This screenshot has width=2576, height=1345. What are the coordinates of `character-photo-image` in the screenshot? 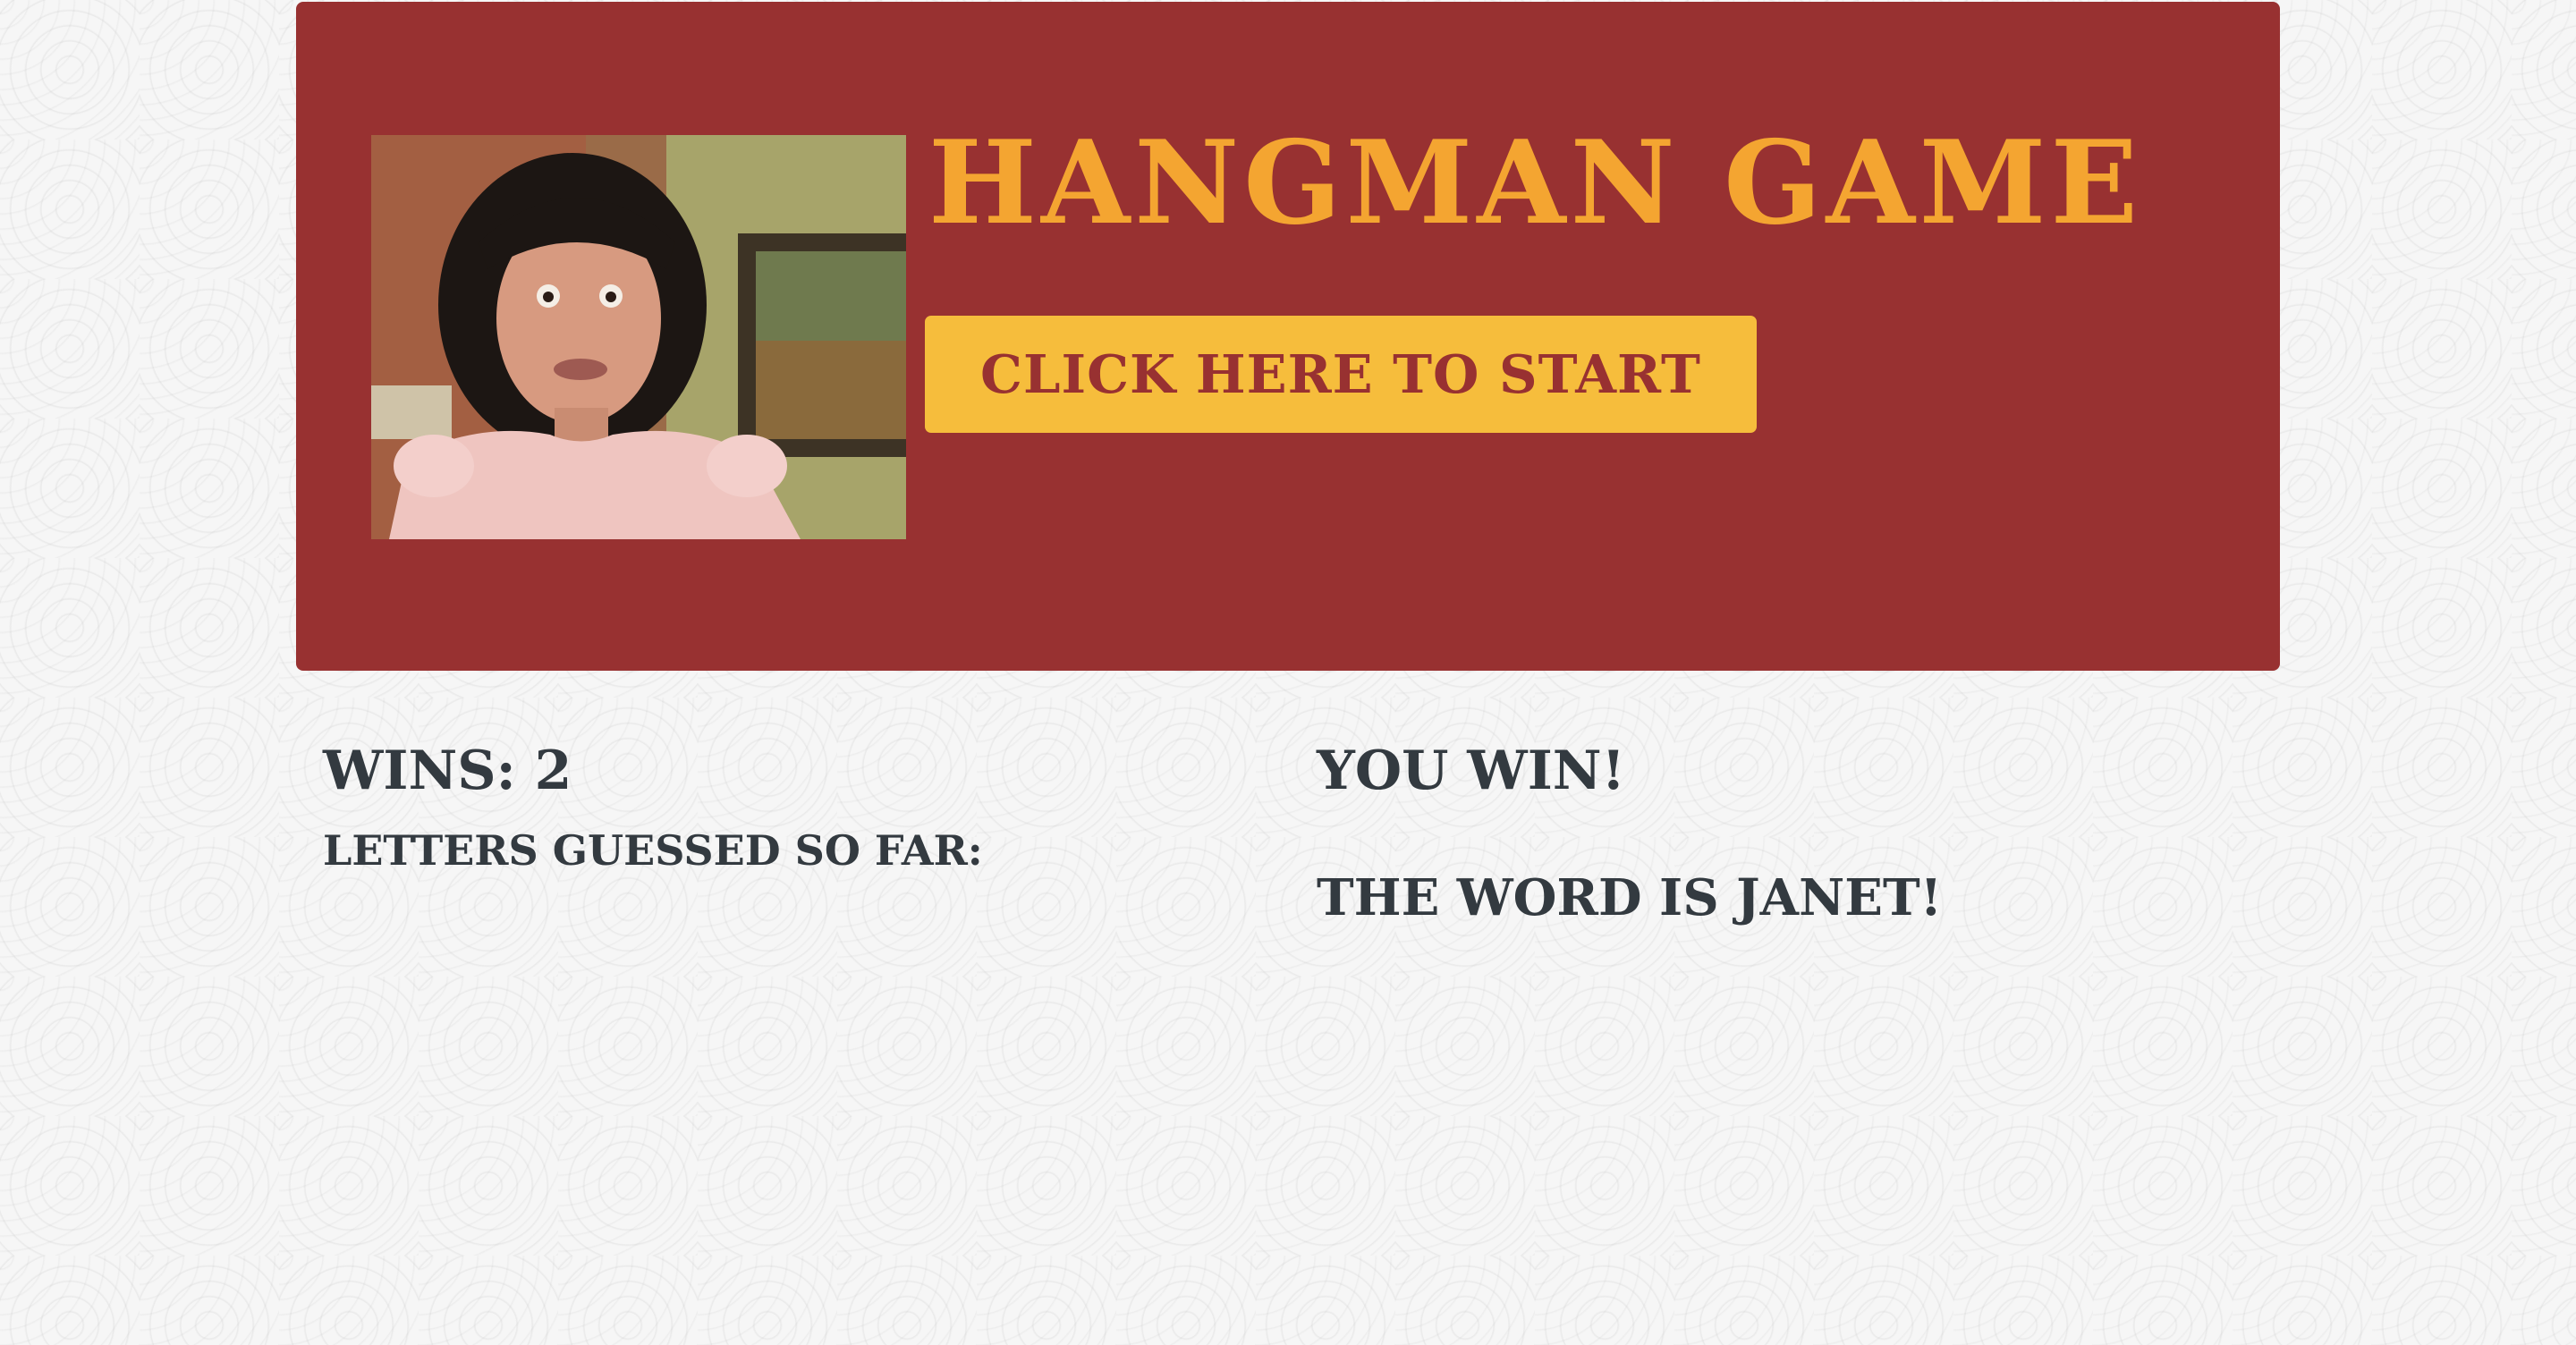 It's located at (638, 337).